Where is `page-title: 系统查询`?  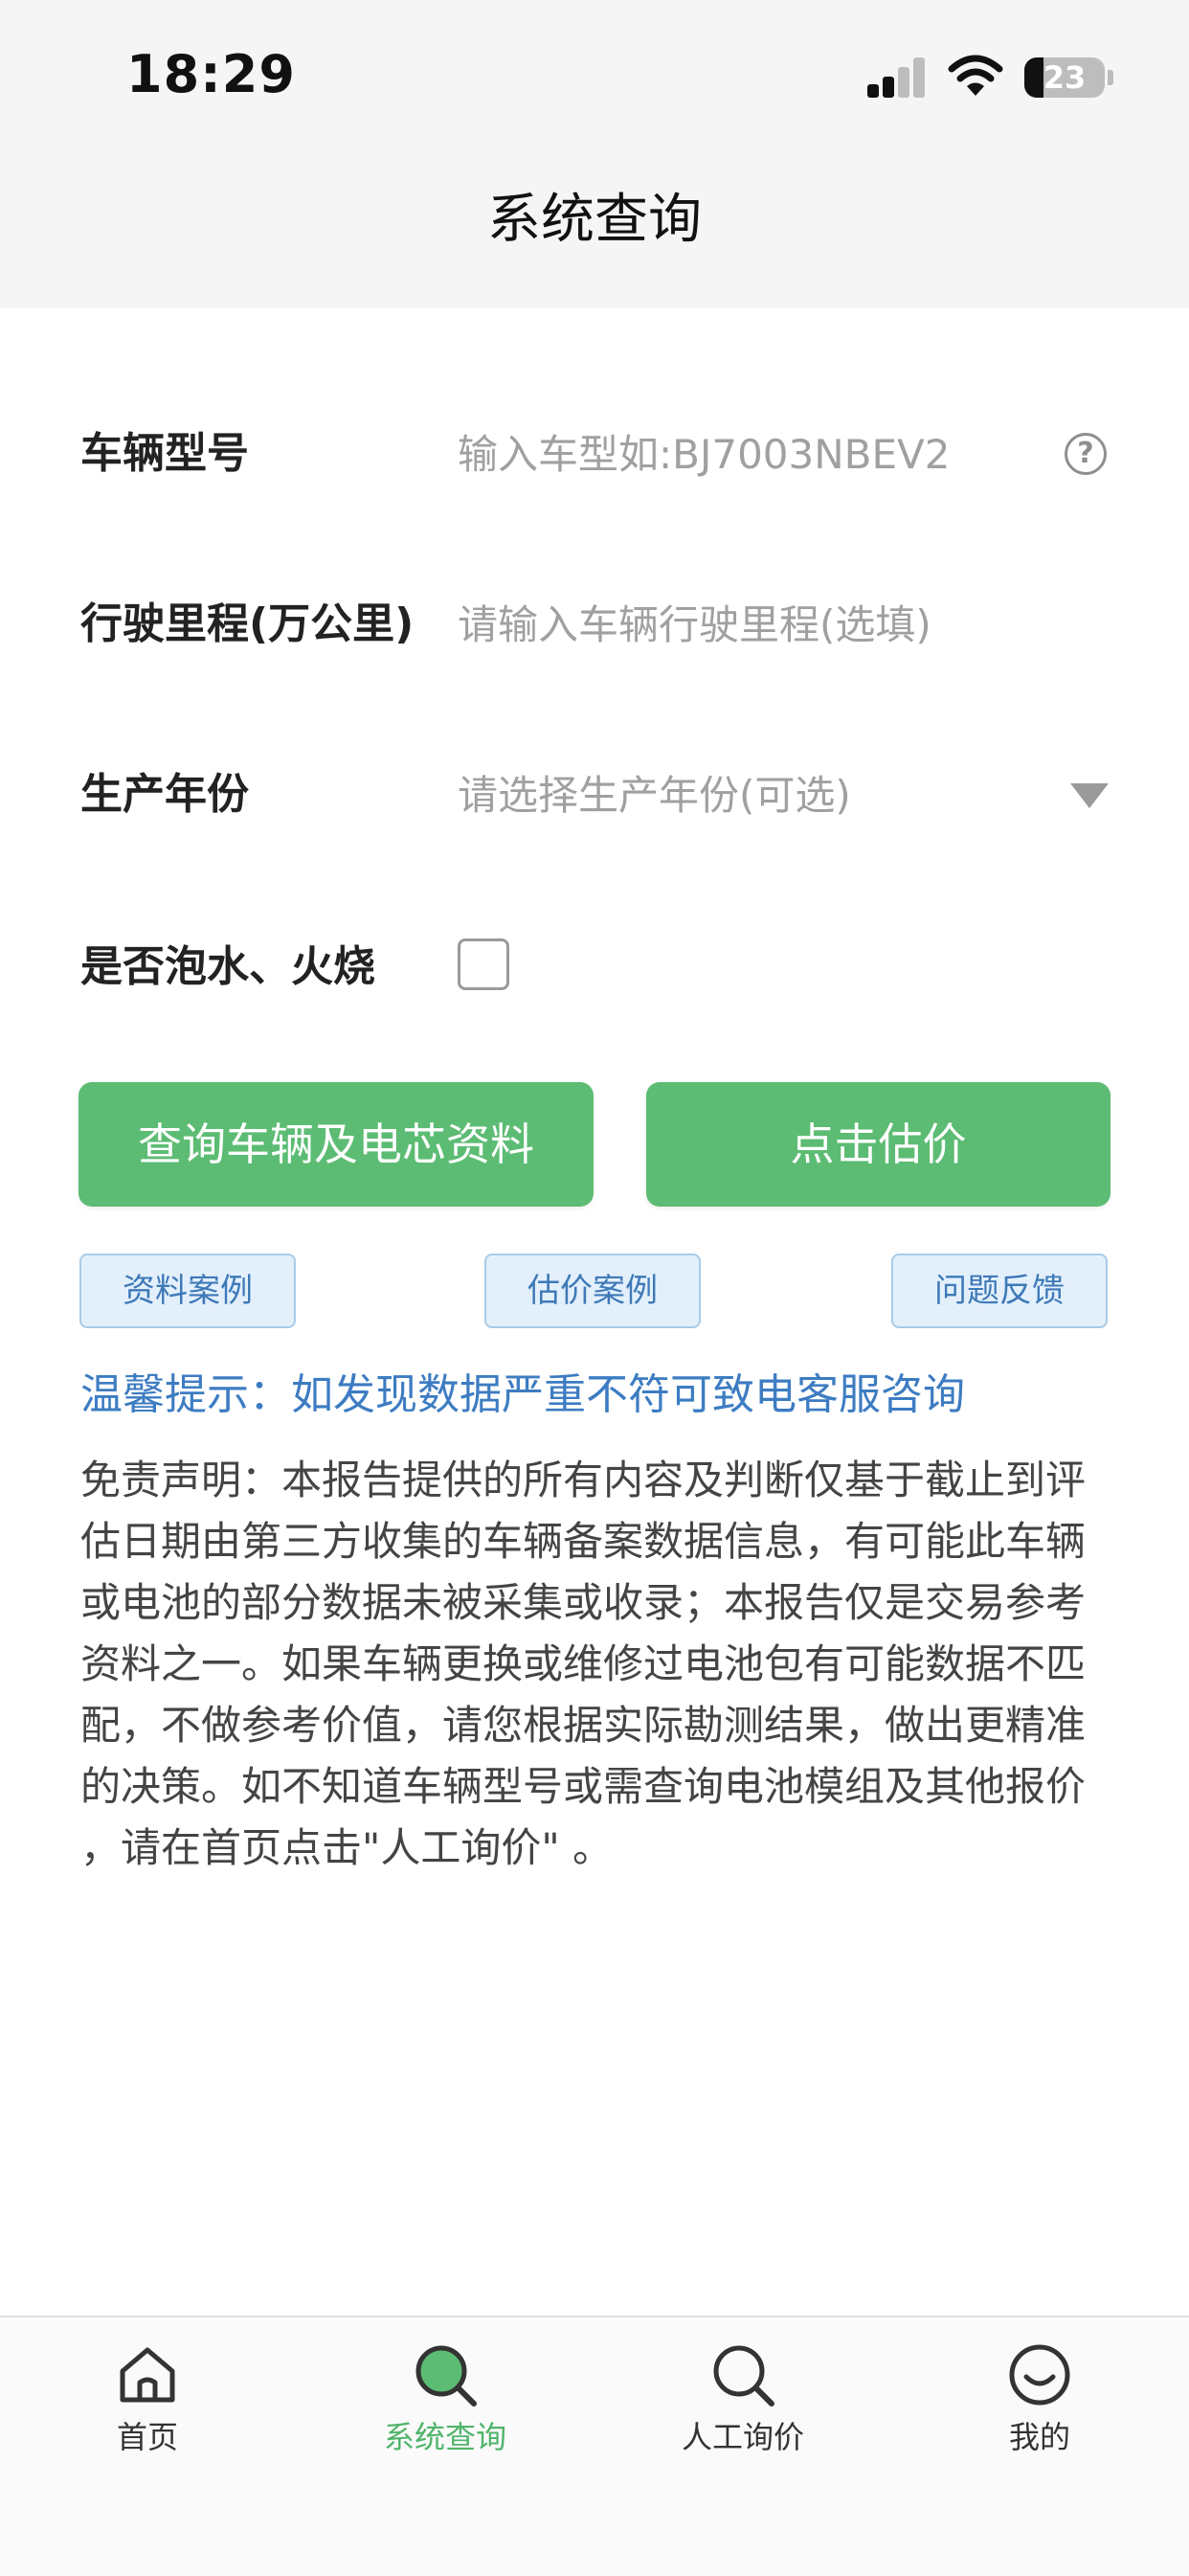 page-title: 系统查询 is located at coordinates (594, 220).